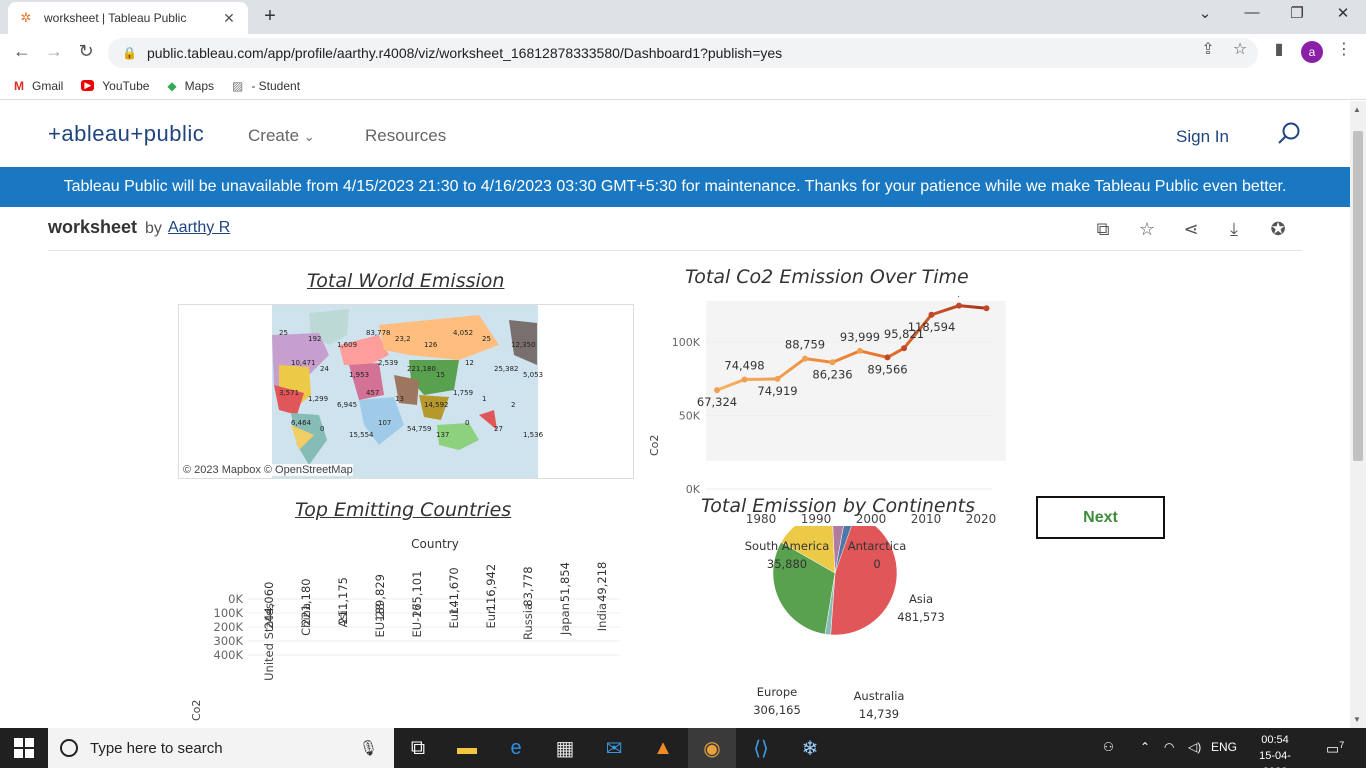  What do you see at coordinates (1205, 13) in the screenshot?
I see `tab-search-icon: ⌄` at bounding box center [1205, 13].